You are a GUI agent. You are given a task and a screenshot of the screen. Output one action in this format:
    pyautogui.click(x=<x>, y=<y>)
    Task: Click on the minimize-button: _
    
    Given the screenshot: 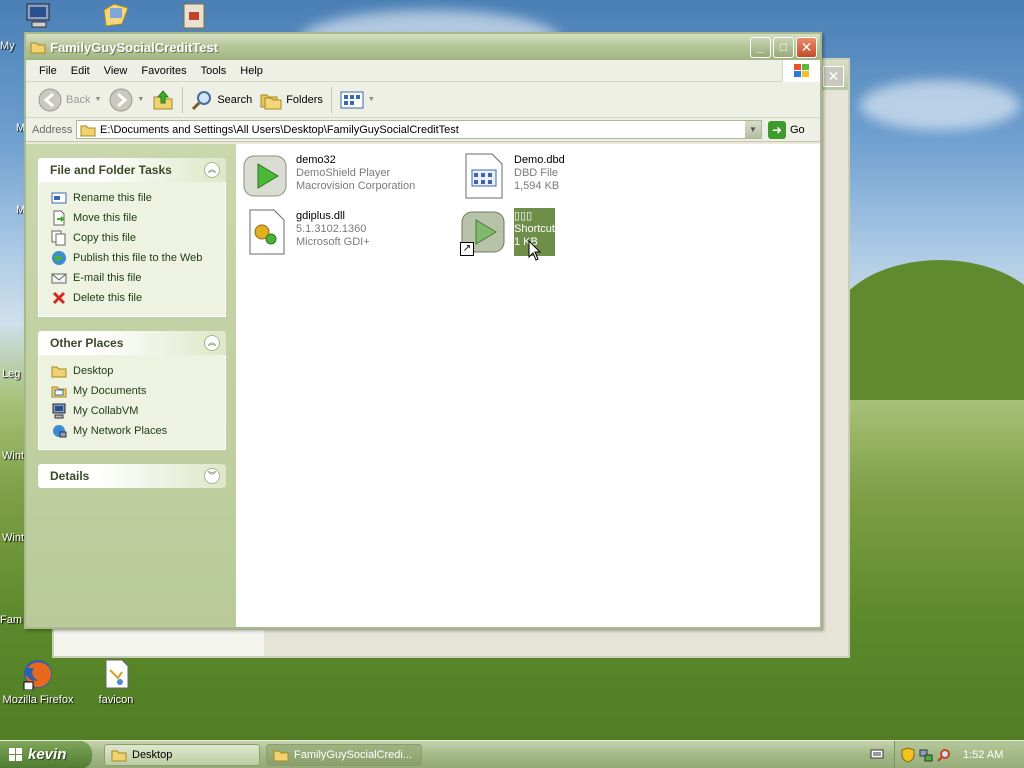 What is the action you would take?
    pyautogui.click(x=760, y=47)
    